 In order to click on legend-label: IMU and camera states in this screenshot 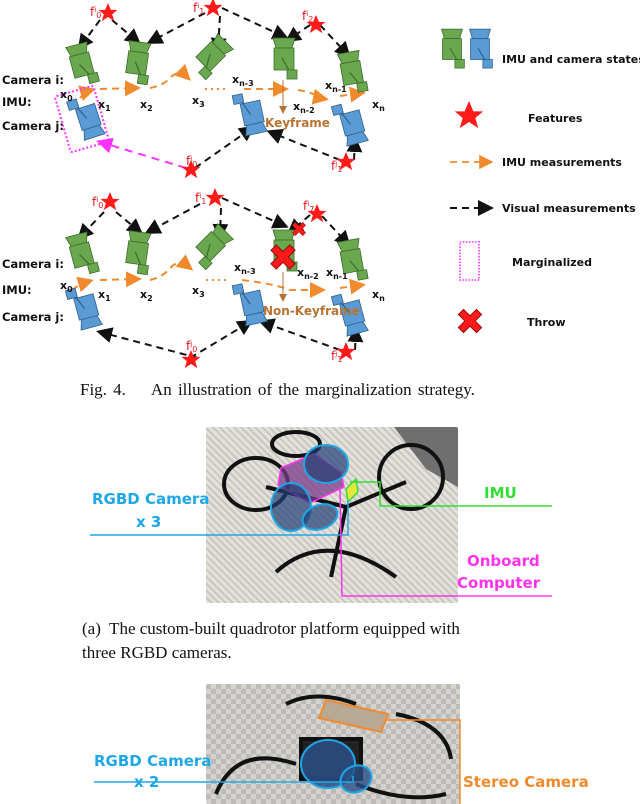, I will do `click(571, 59)`.